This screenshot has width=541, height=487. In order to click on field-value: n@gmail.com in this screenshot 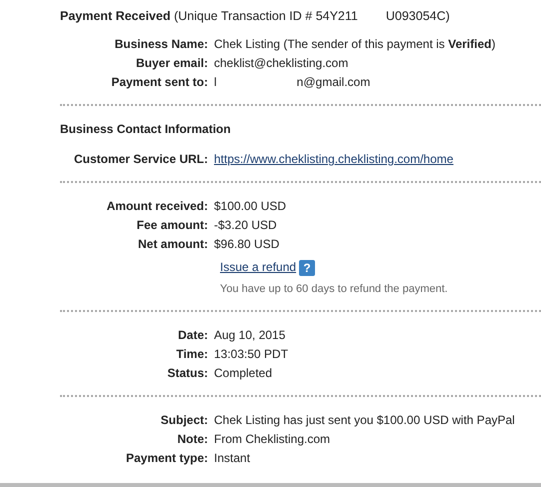, I will do `click(333, 82)`.